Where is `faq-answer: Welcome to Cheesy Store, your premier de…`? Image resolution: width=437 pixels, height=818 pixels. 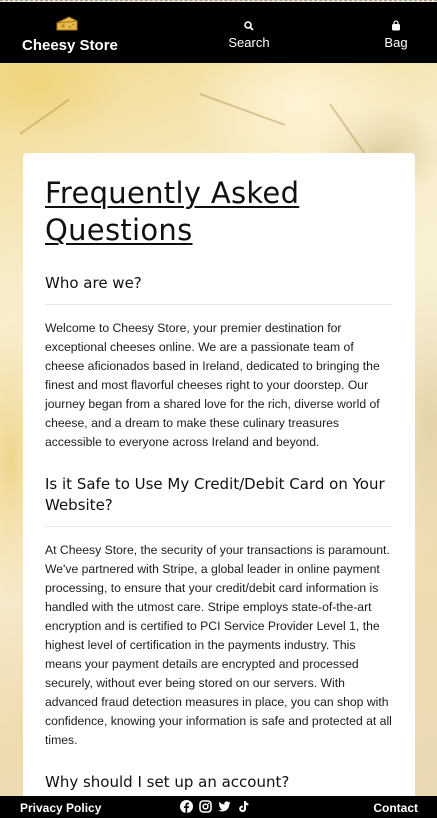 faq-answer: Welcome to Cheesy Store, your premier de… is located at coordinates (212, 385).